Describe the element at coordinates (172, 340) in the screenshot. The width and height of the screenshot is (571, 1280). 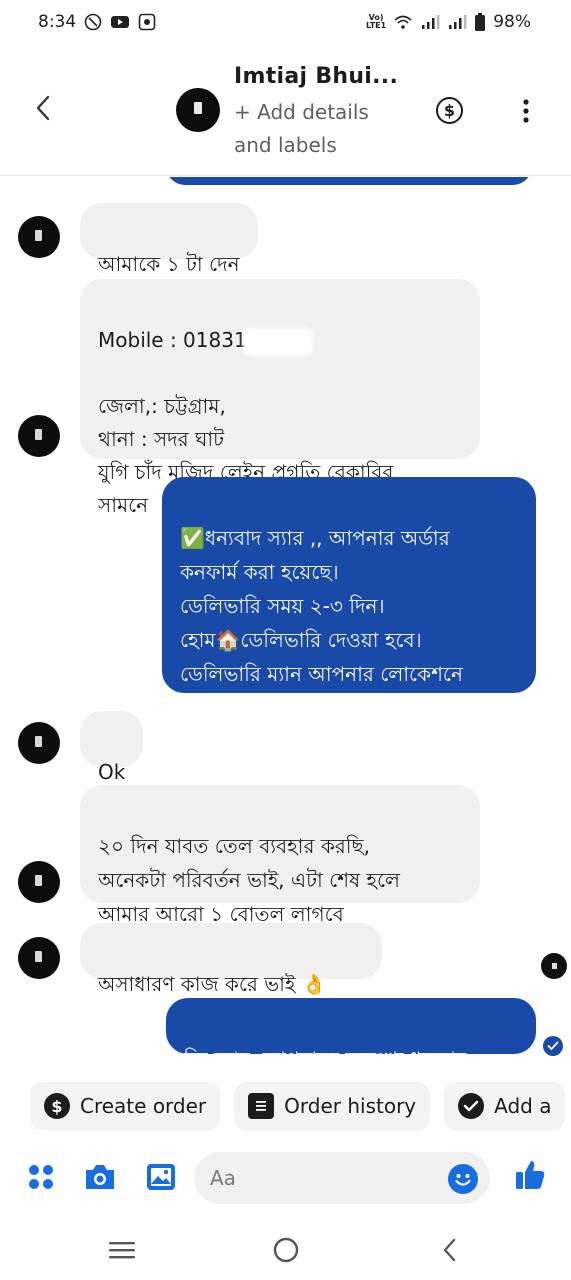
I see `mobile-number-text: Mobile : 01831` at that location.